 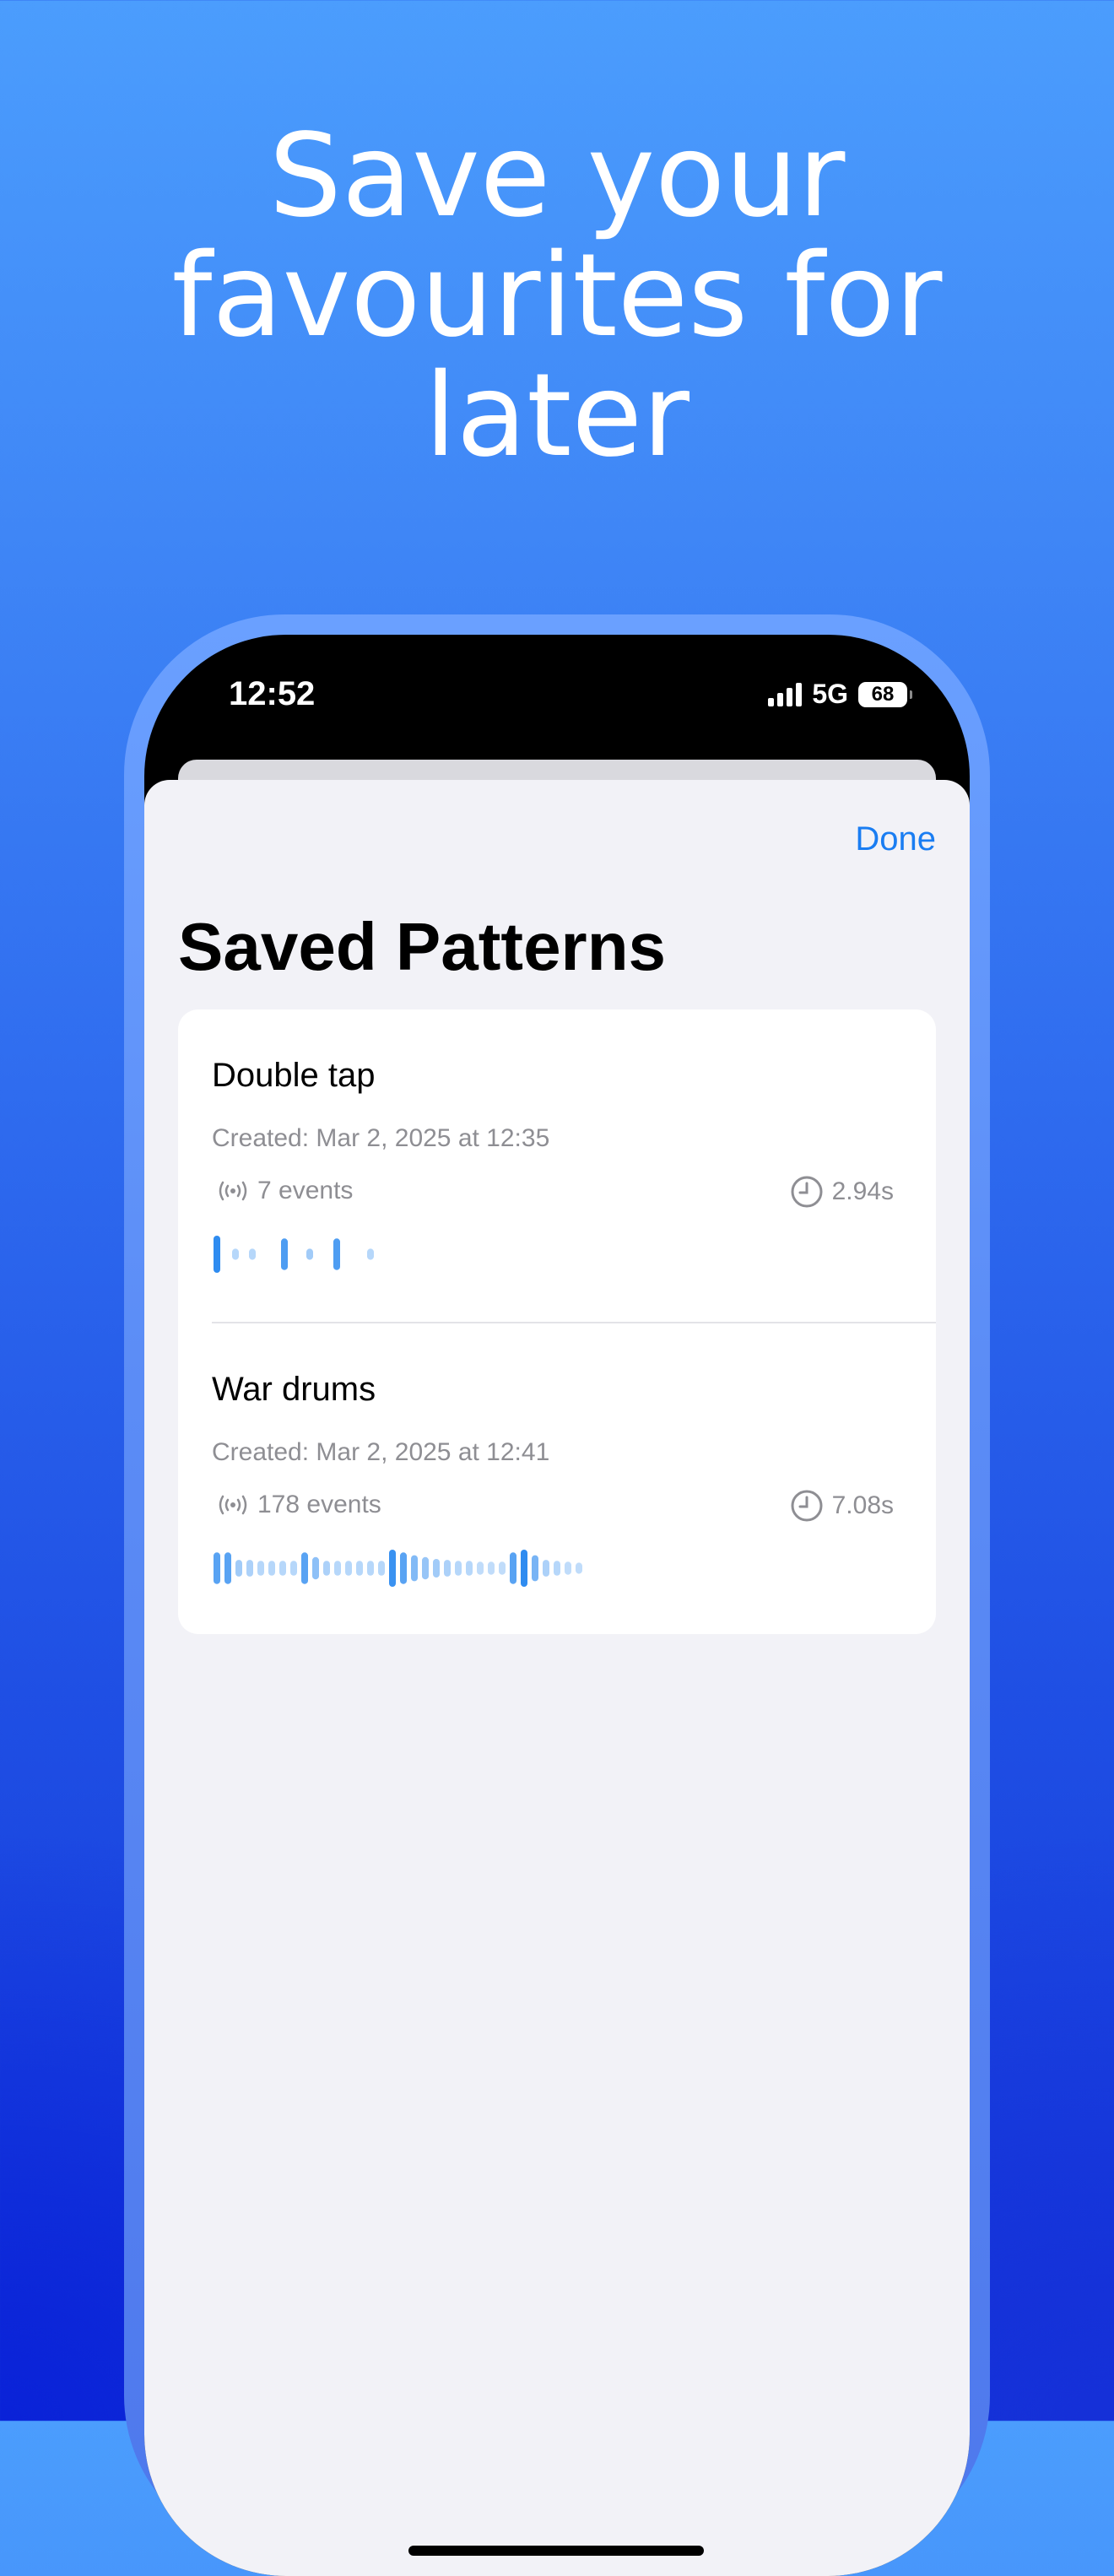 What do you see at coordinates (557, 416) in the screenshot?
I see `headline-line-3: later` at bounding box center [557, 416].